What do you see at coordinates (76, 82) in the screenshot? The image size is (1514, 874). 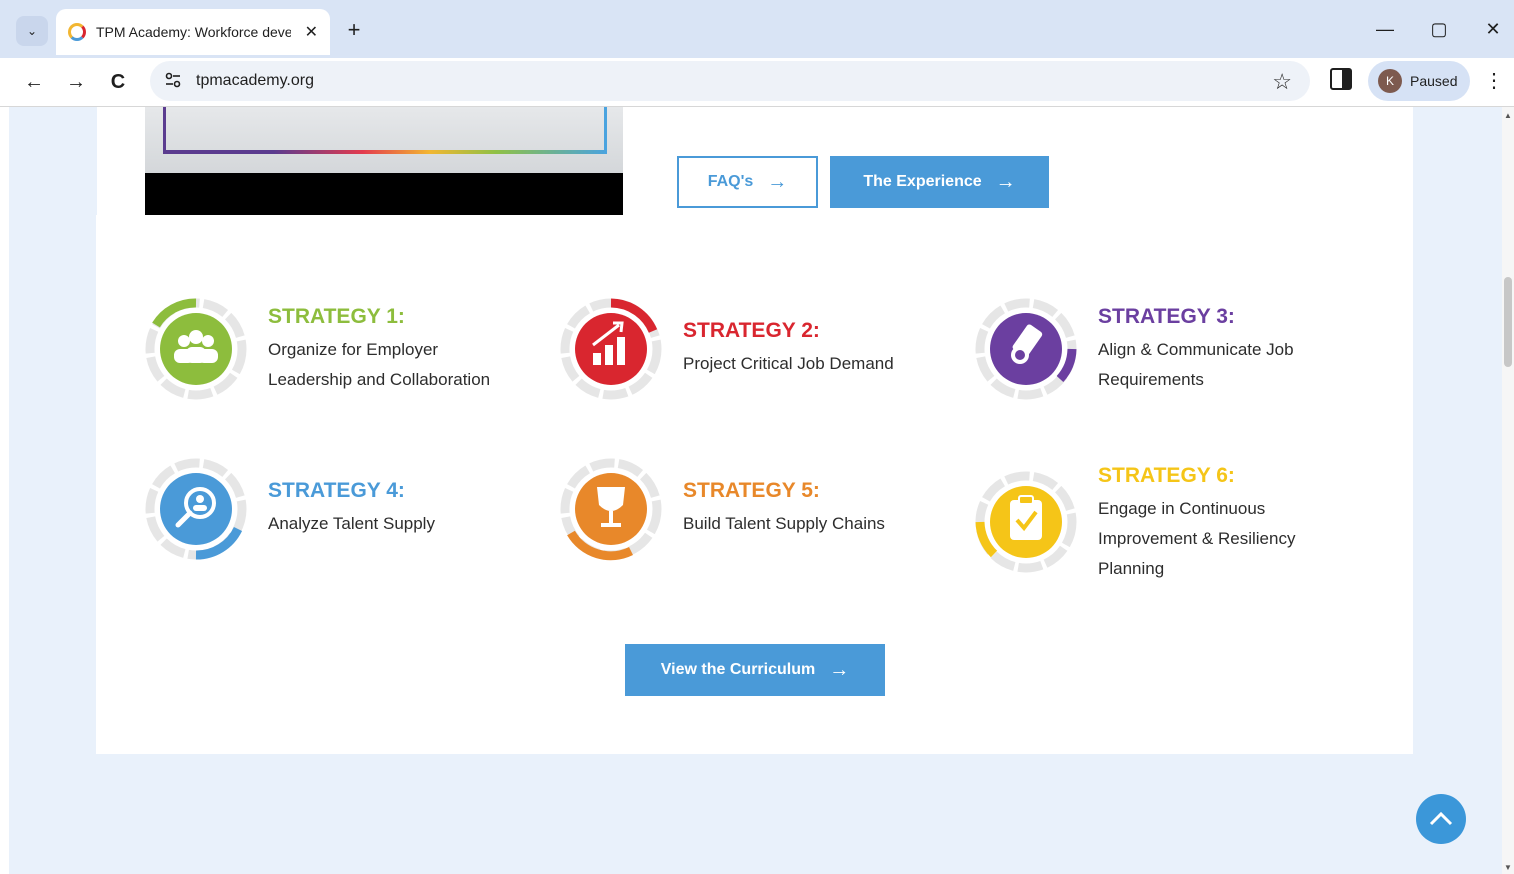 I see `forward-button: →` at bounding box center [76, 82].